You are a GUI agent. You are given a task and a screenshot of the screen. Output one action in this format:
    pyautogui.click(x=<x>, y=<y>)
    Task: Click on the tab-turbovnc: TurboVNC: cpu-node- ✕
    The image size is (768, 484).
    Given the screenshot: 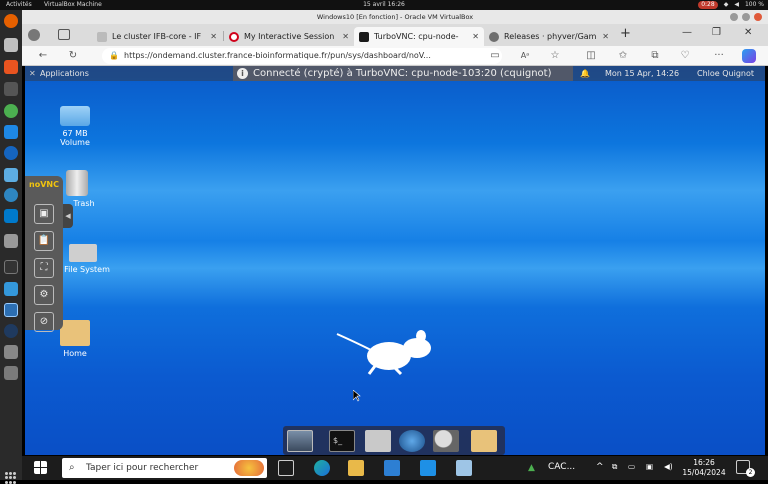 What is the action you would take?
    pyautogui.click(x=419, y=36)
    